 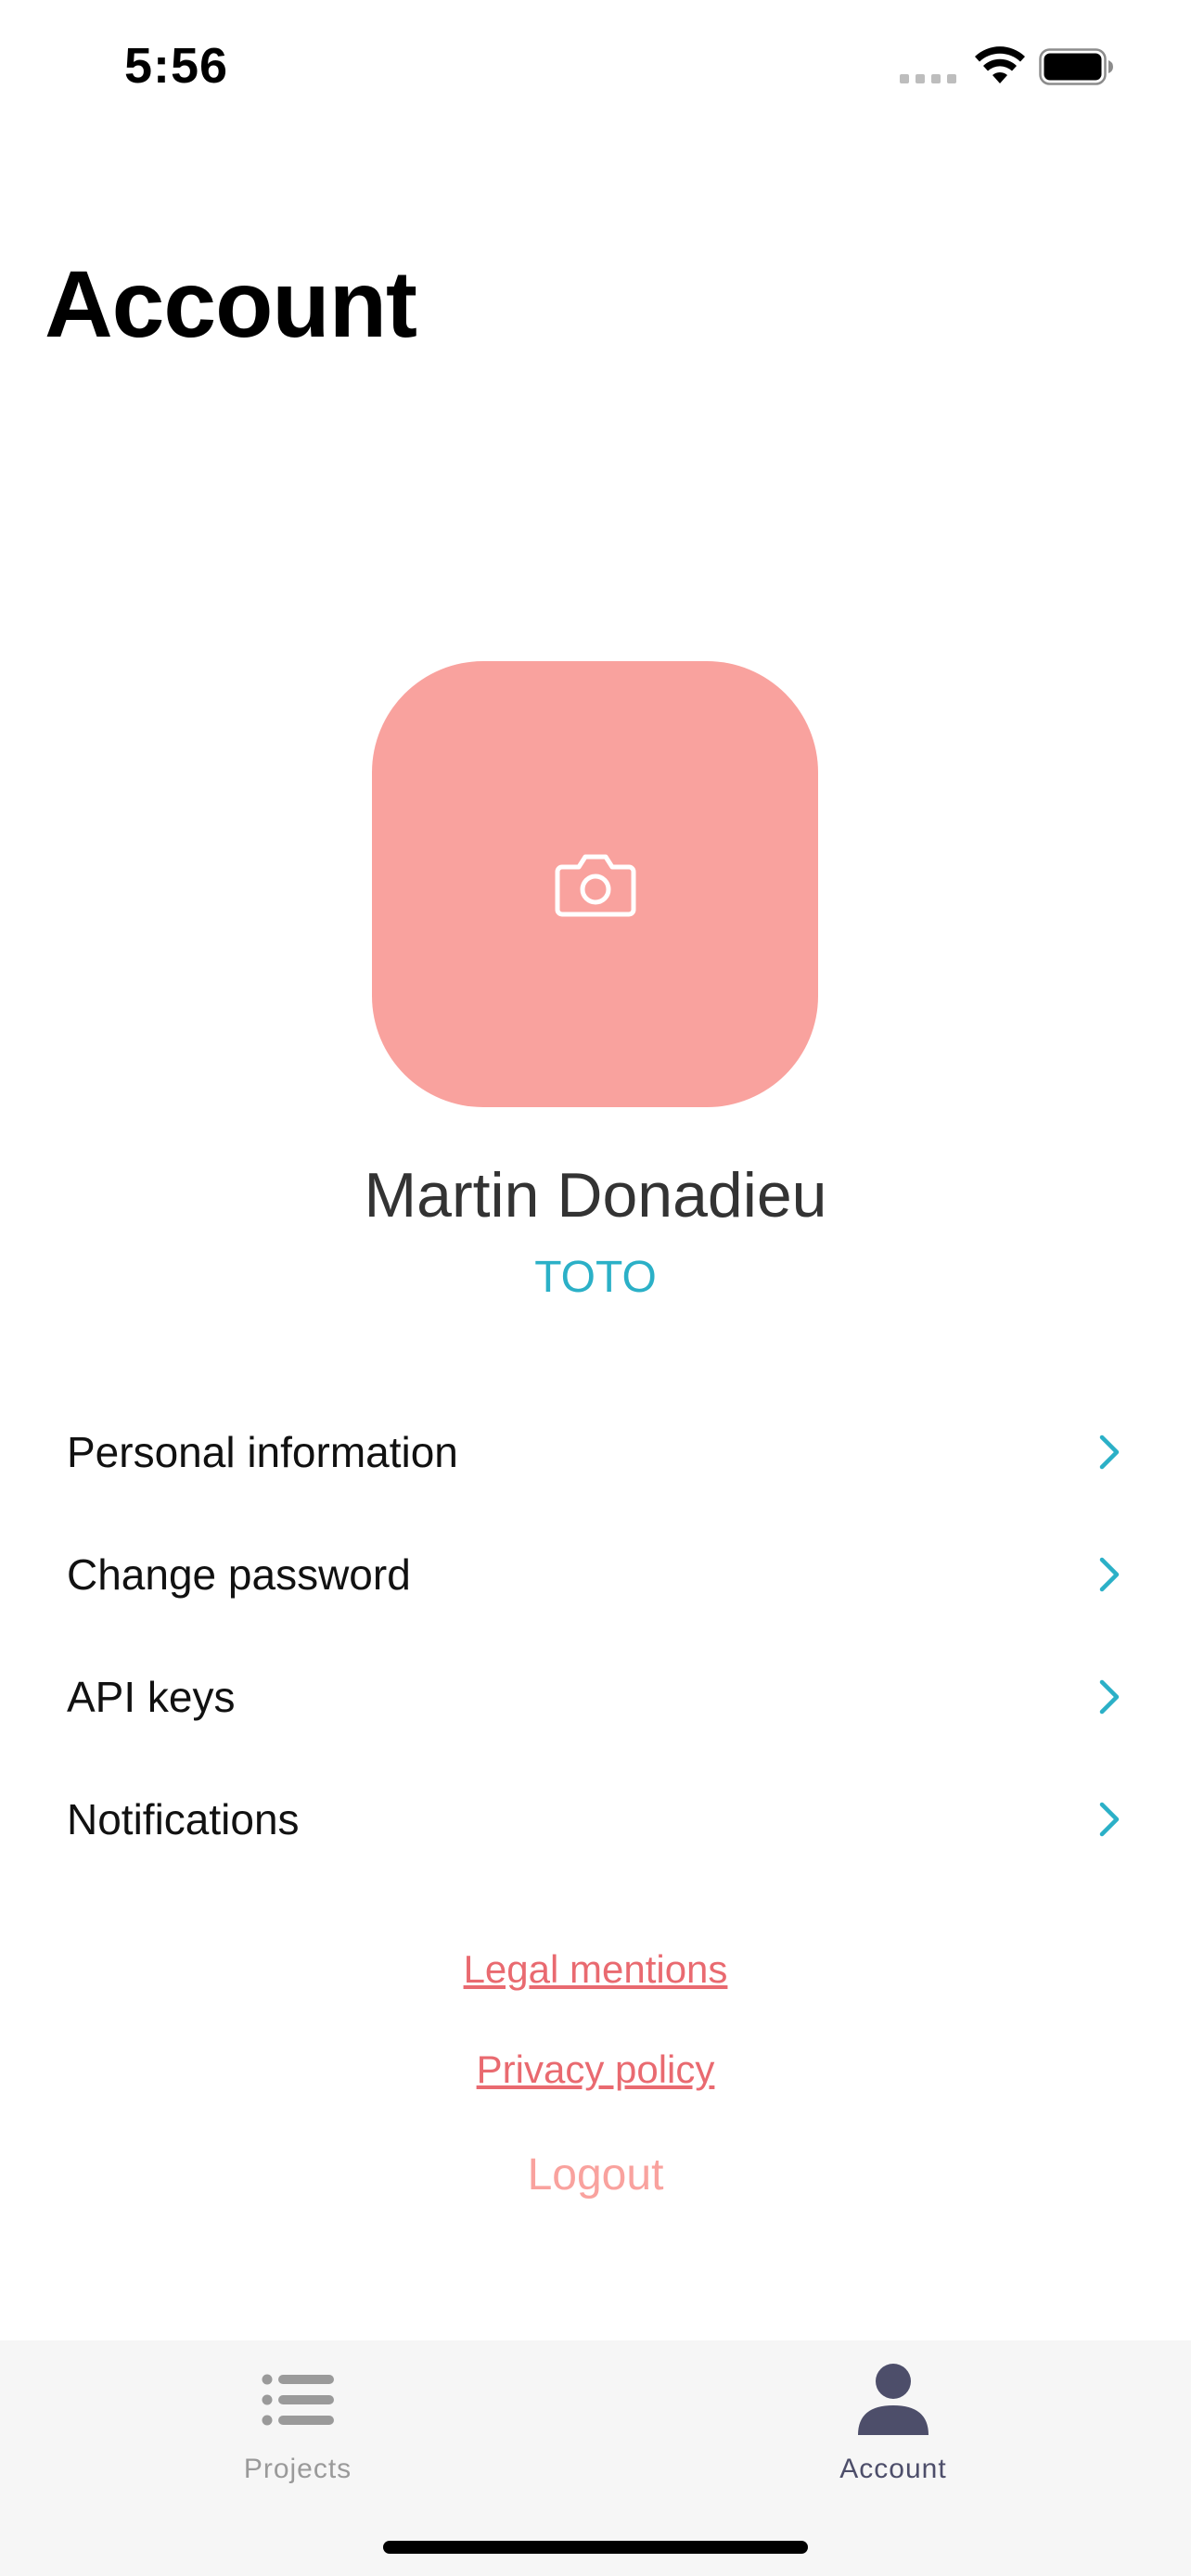 I want to click on page-title: Account, so click(x=231, y=304).